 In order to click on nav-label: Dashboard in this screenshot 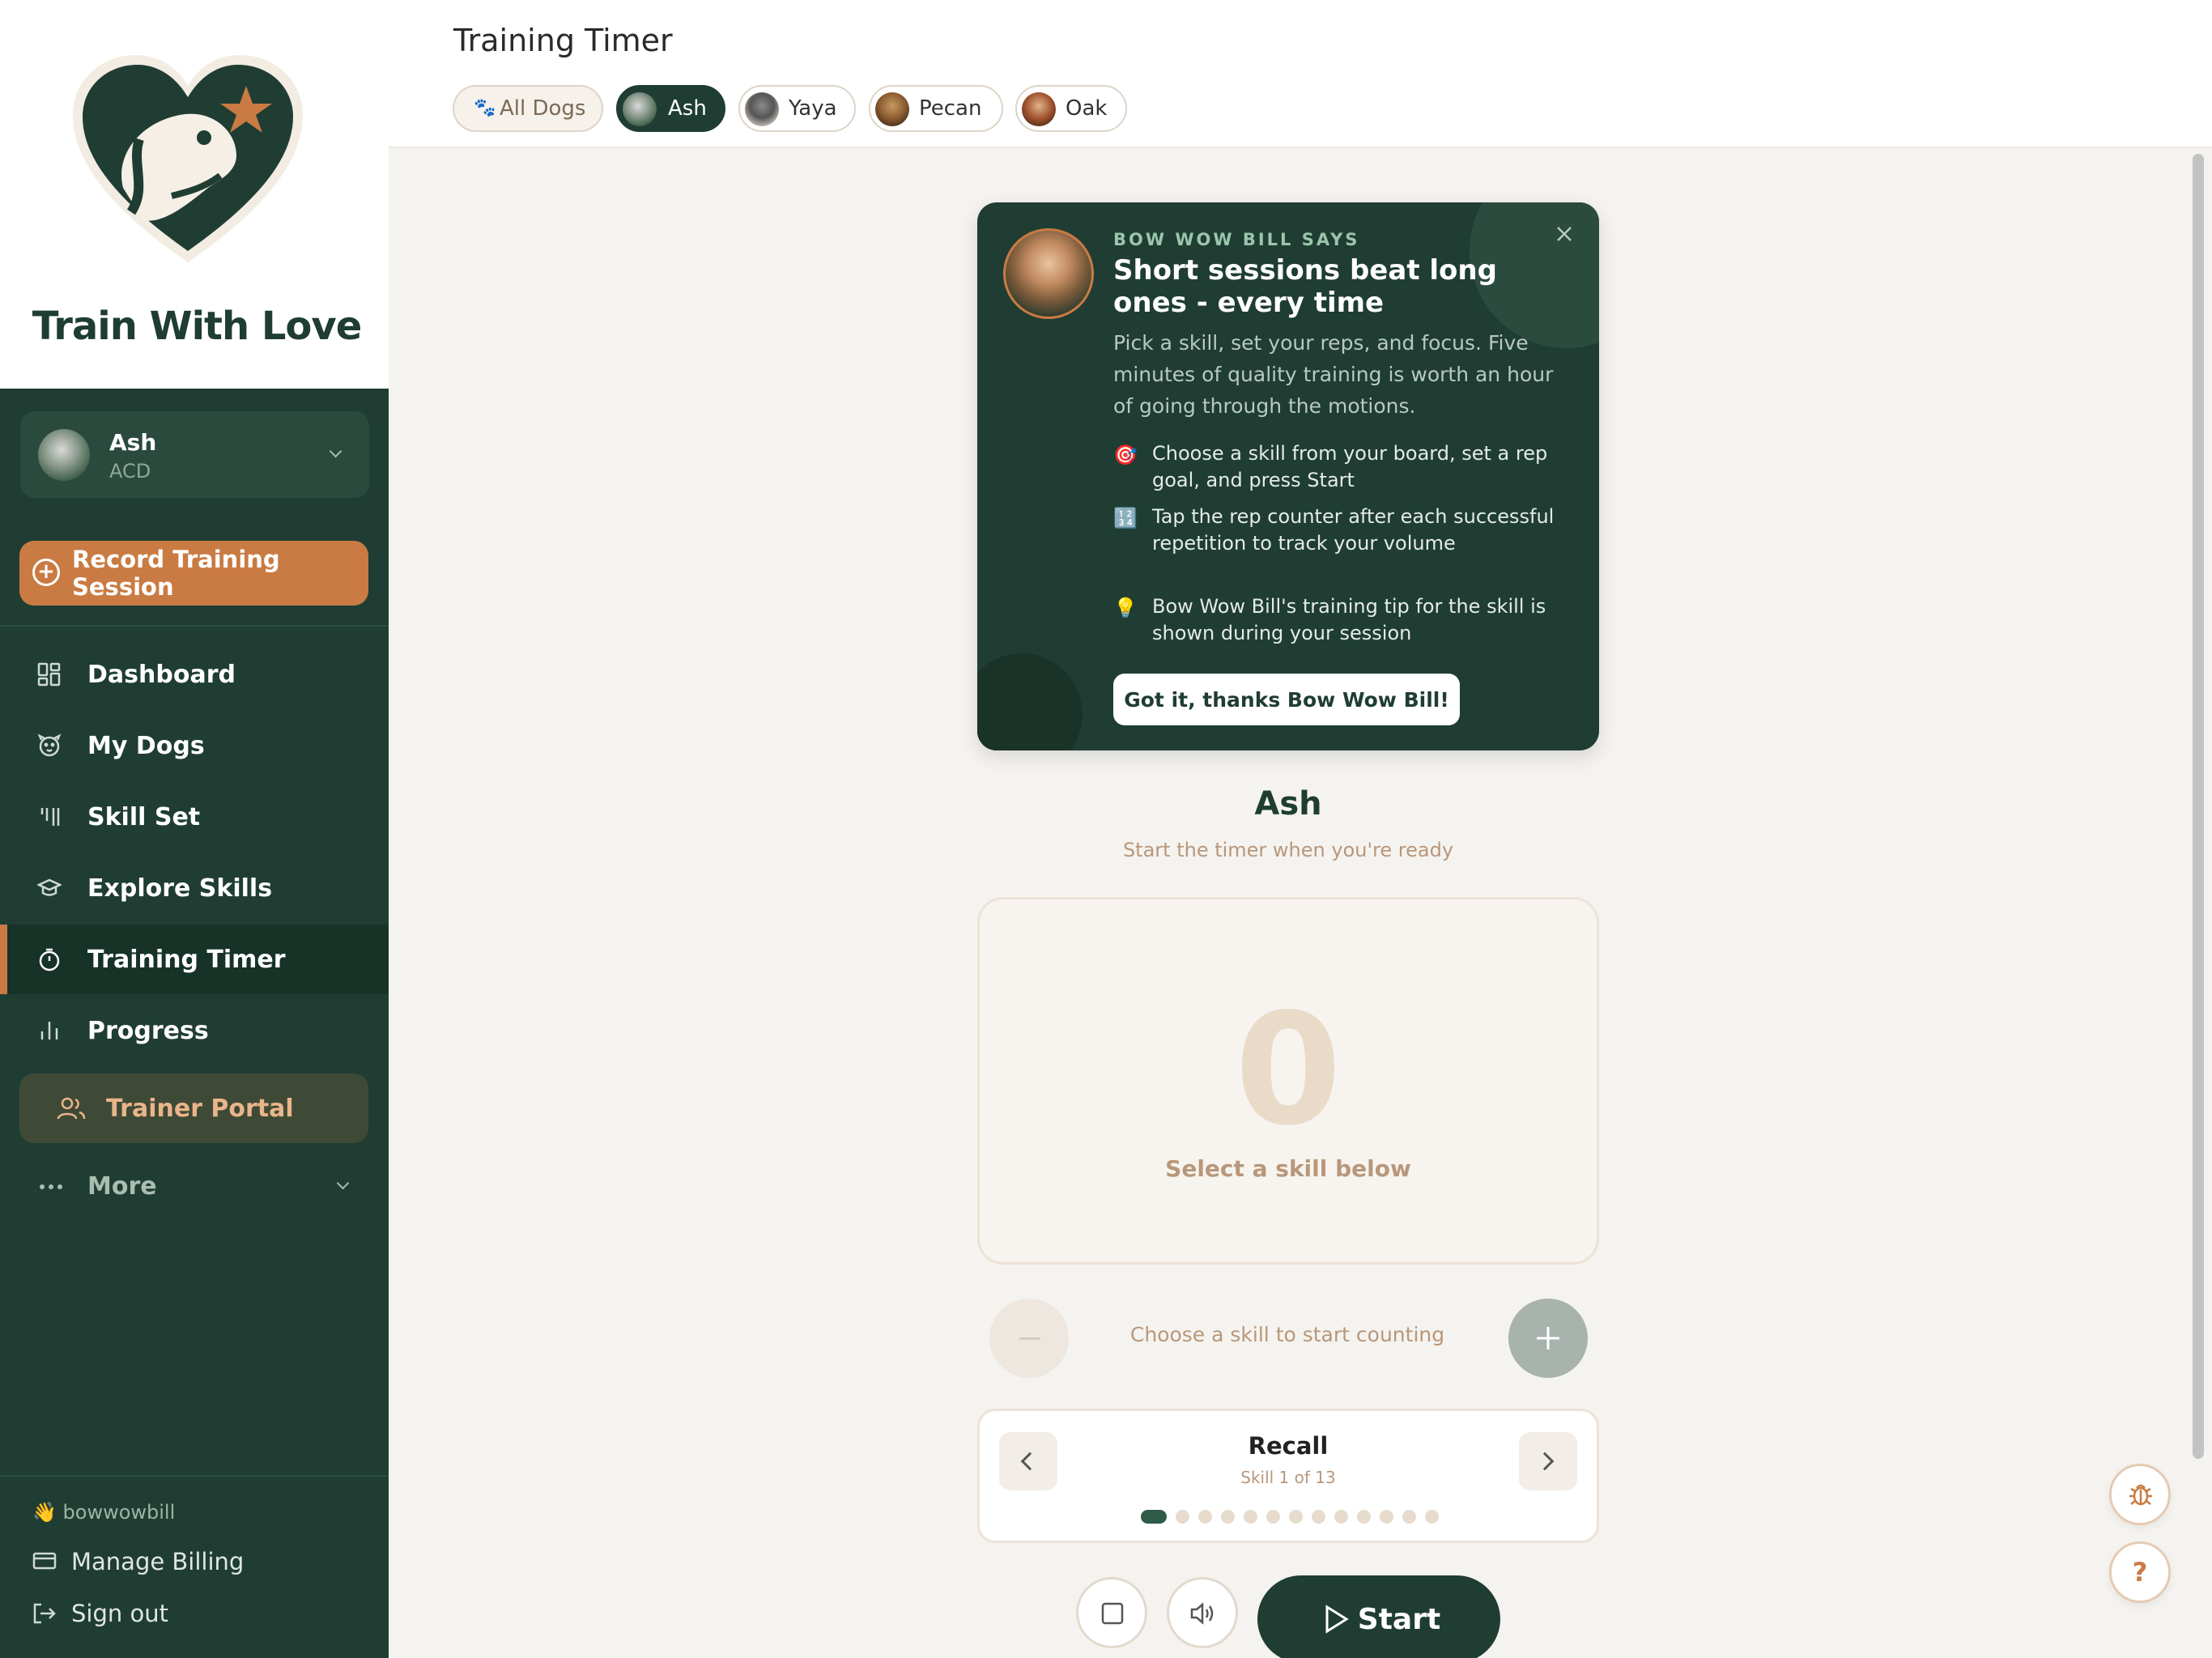, I will do `click(162, 674)`.